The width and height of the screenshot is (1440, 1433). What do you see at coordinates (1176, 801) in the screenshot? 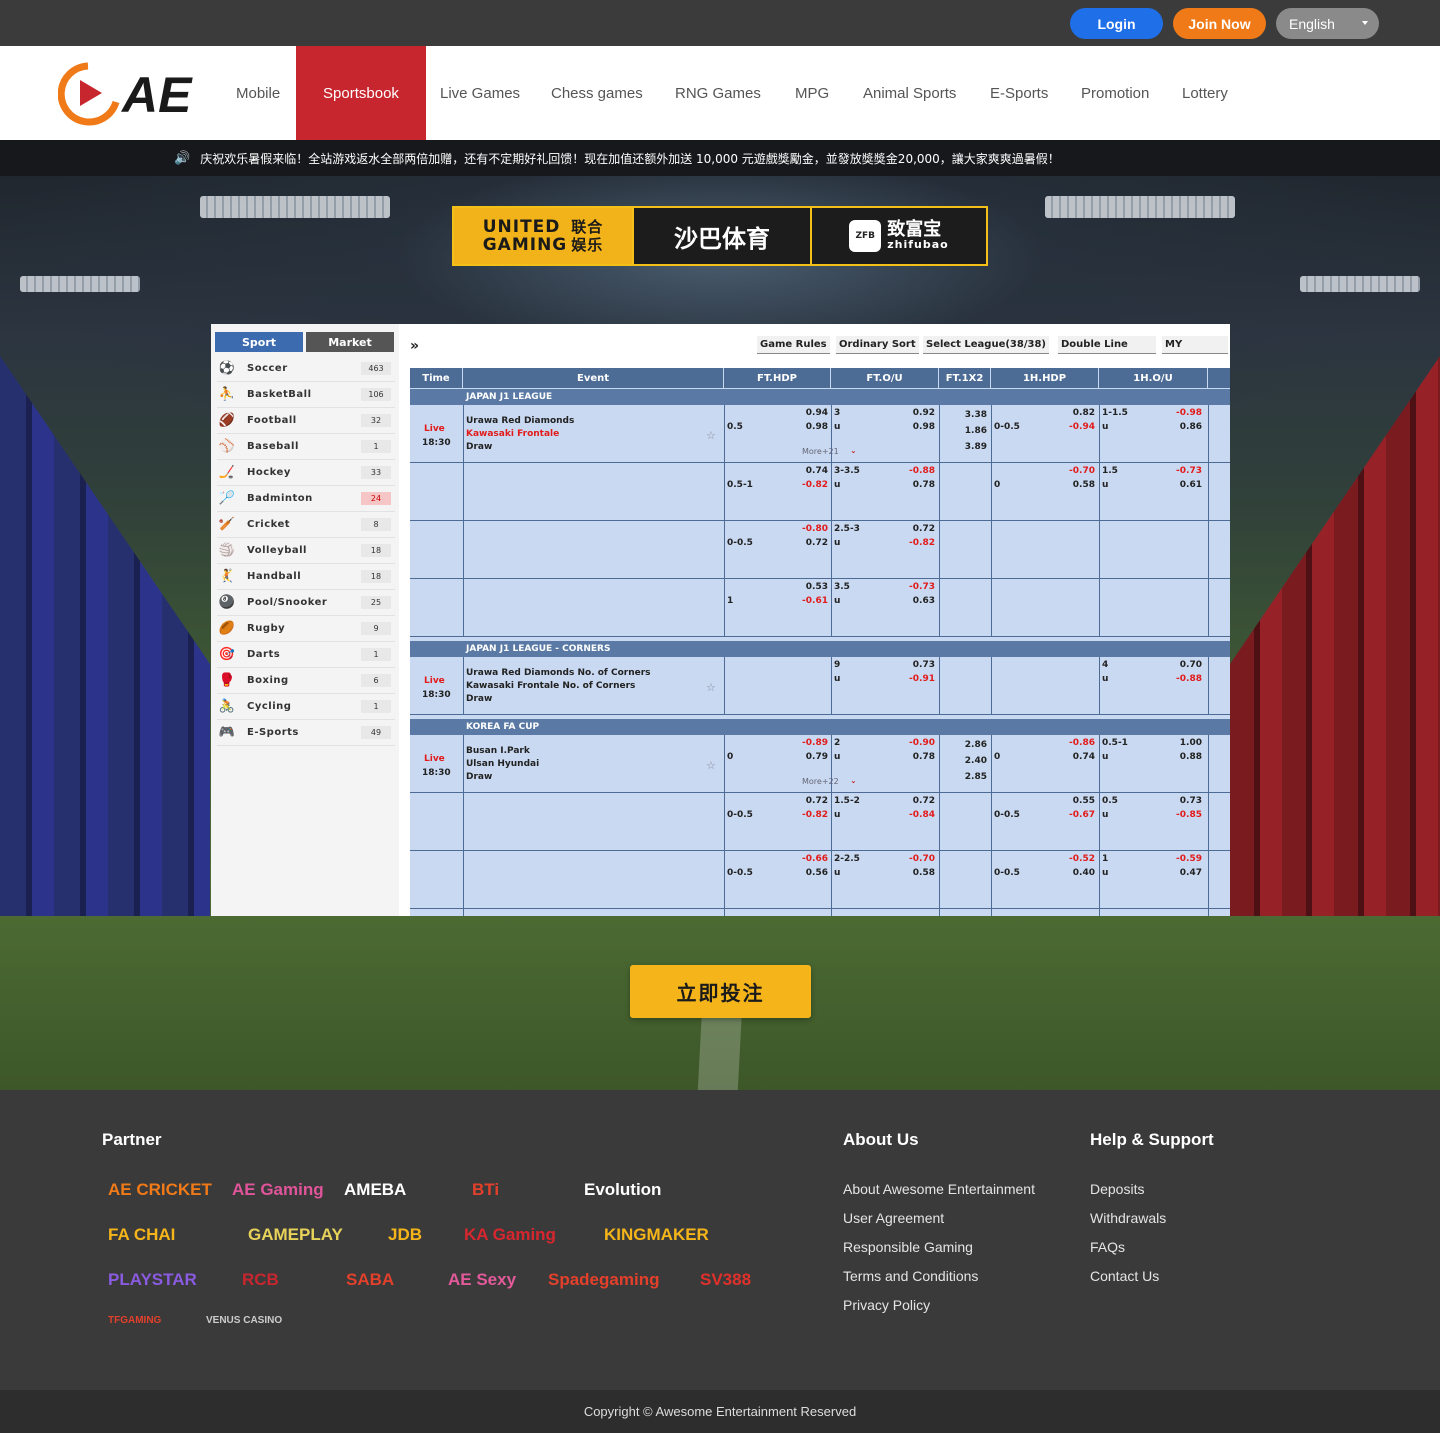
I see `1h-ou-odds: 0.73` at bounding box center [1176, 801].